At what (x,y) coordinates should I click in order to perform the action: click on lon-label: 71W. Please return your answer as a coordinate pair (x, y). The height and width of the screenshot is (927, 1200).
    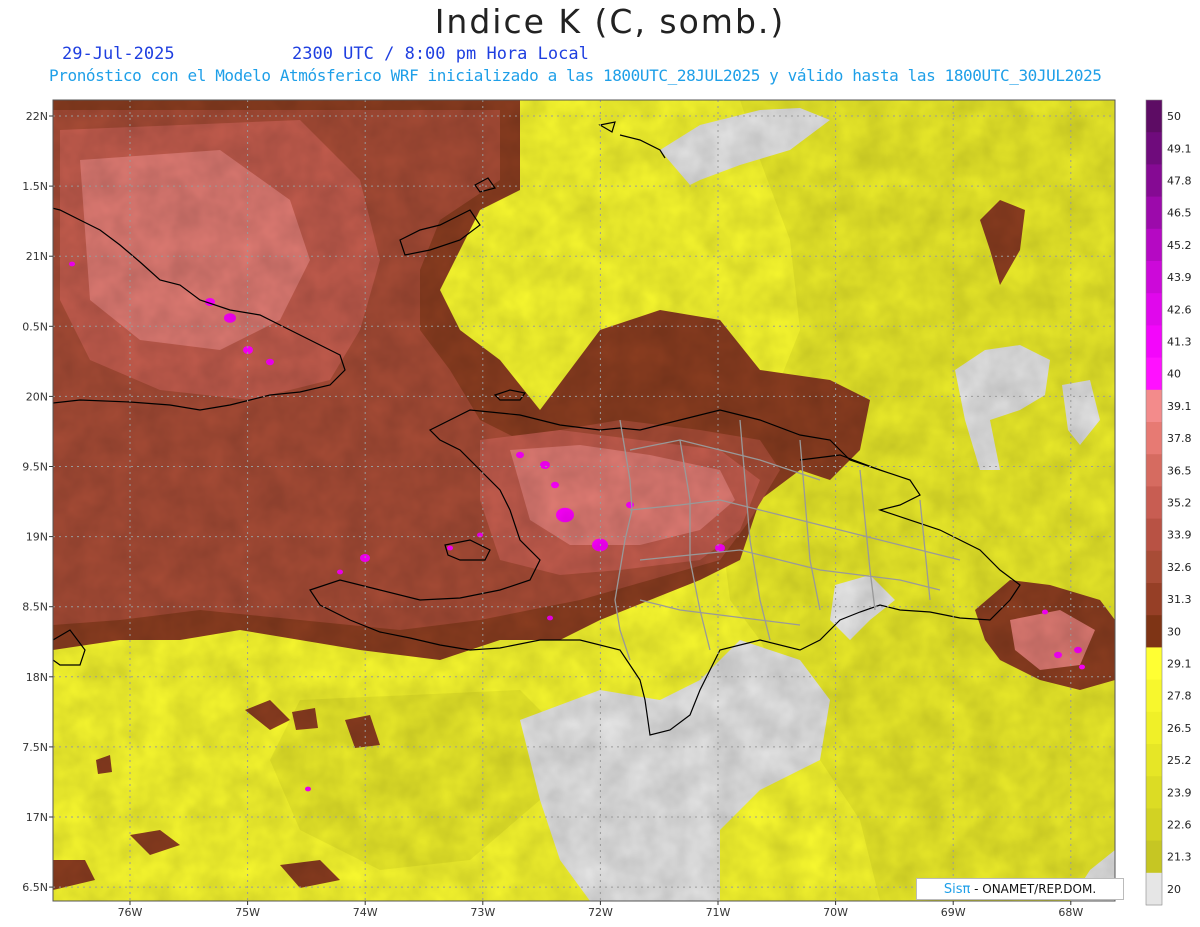
    Looking at the image, I should click on (718, 912).